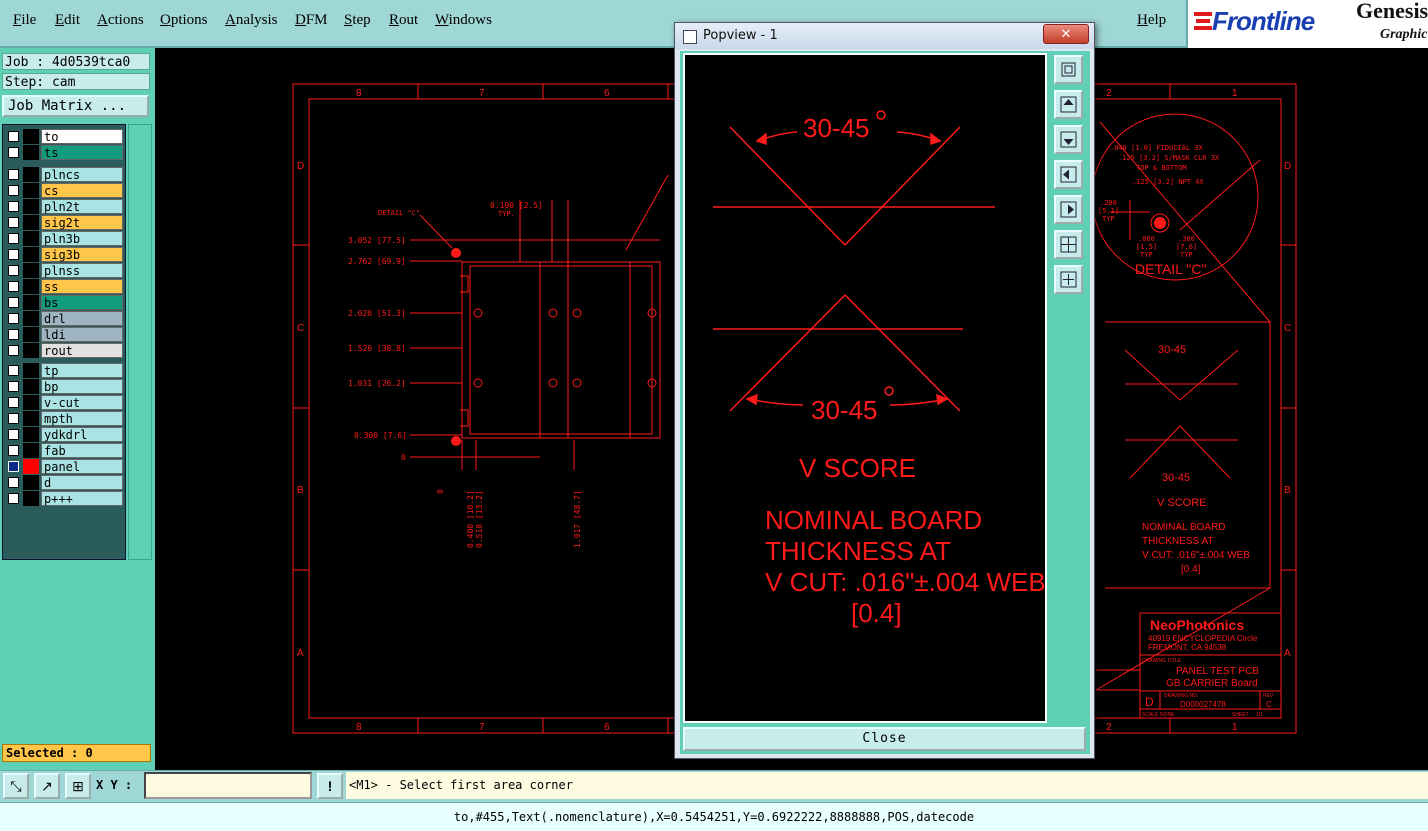 The width and height of the screenshot is (1428, 831). I want to click on layer-row-fab: fab, so click(64, 450).